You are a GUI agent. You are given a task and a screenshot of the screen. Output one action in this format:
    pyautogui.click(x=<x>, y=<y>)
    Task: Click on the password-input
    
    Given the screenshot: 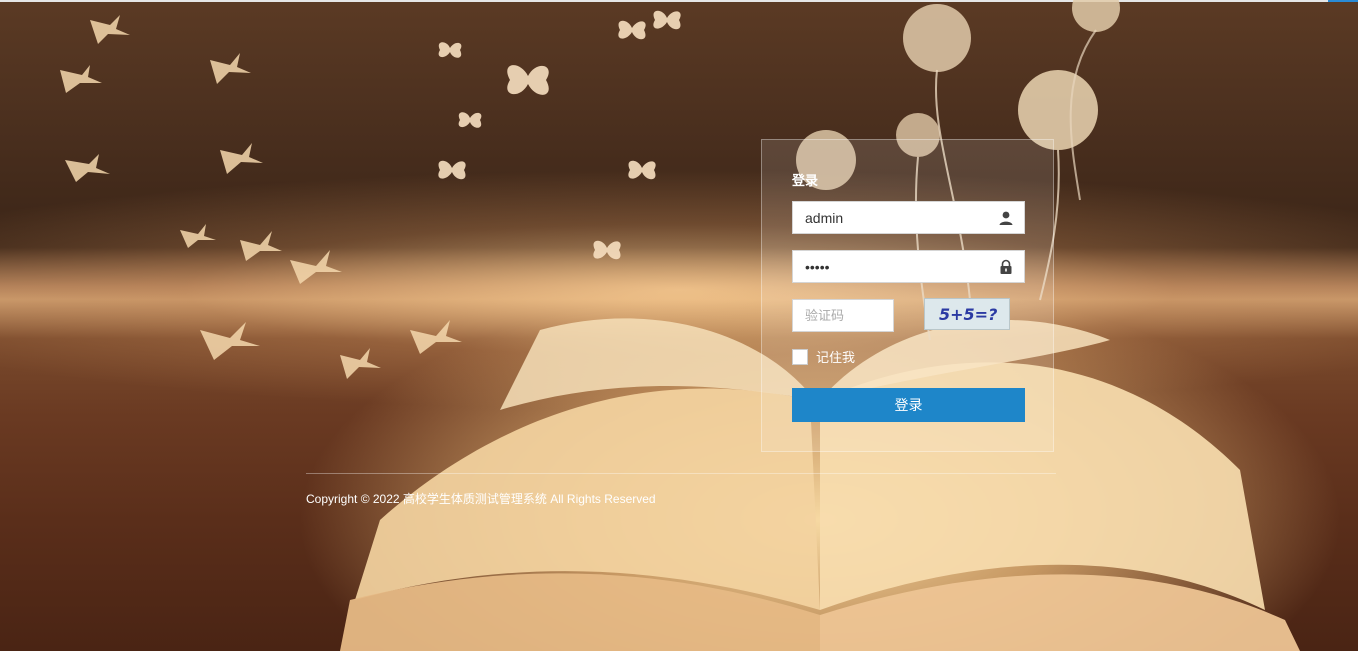 What is the action you would take?
    pyautogui.click(x=894, y=266)
    